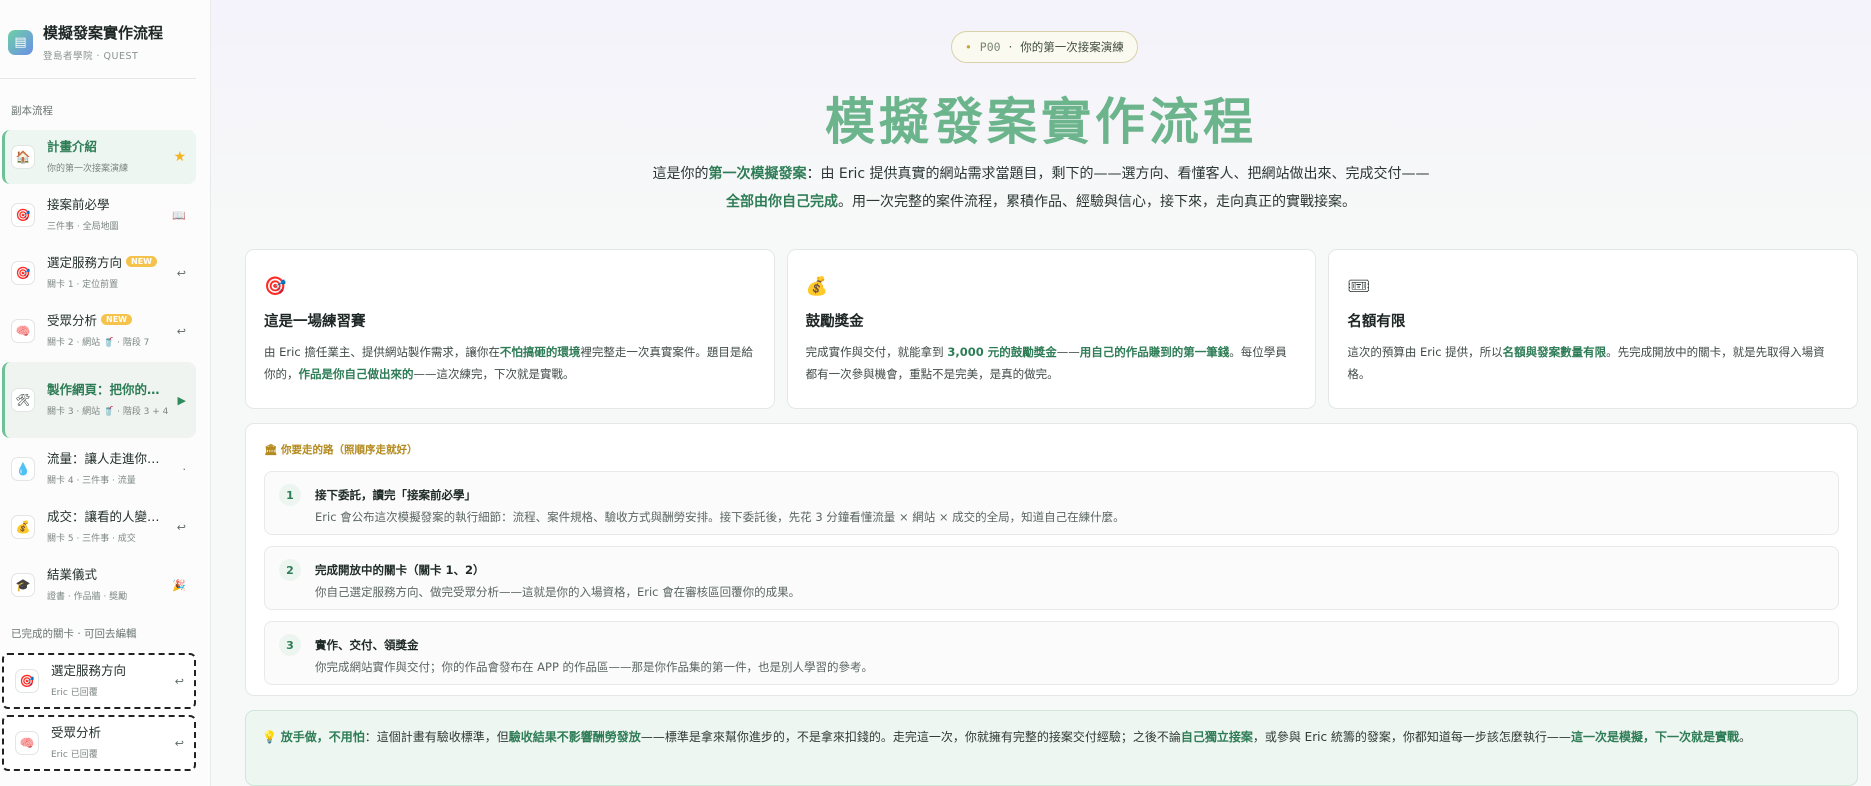 The width and height of the screenshot is (1871, 786). I want to click on step-title: 接下委託，讀完「接案前必學」, so click(395, 495).